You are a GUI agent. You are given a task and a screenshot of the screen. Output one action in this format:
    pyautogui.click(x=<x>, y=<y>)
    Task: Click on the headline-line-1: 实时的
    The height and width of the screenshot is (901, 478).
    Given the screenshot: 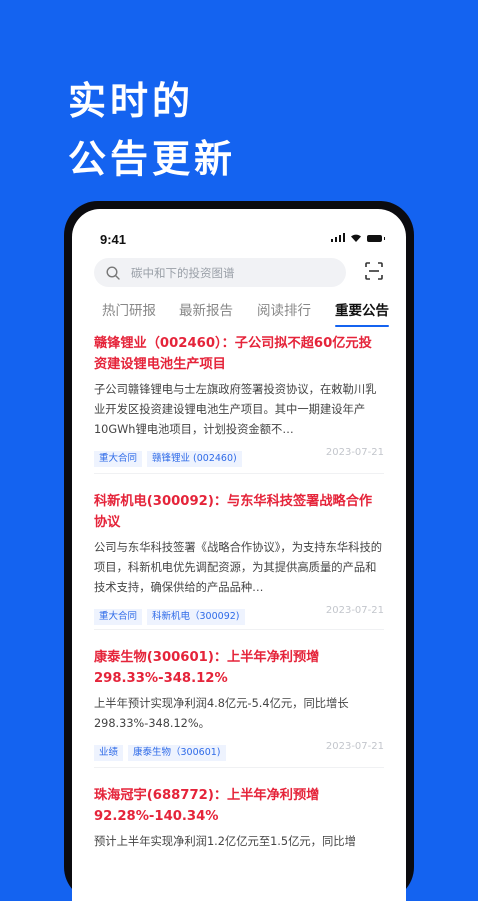 What is the action you would take?
    pyautogui.click(x=131, y=100)
    